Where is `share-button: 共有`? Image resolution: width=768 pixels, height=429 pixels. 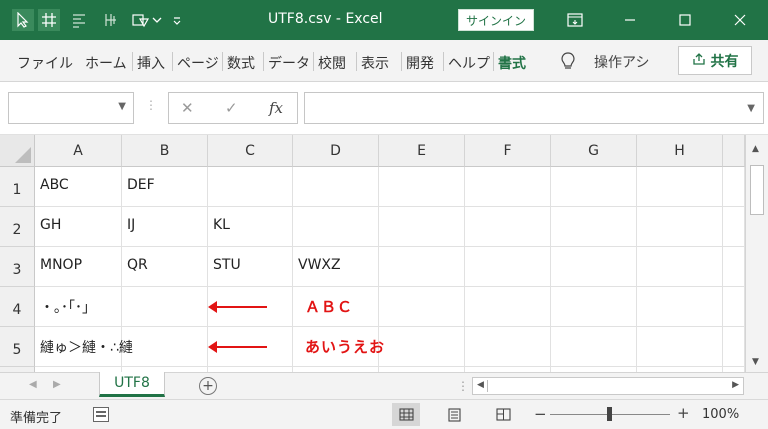 share-button: 共有 is located at coordinates (715, 60).